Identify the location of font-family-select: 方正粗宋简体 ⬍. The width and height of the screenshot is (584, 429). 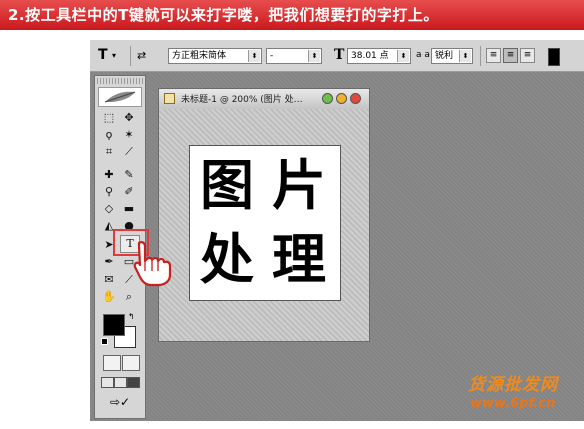
(215, 56).